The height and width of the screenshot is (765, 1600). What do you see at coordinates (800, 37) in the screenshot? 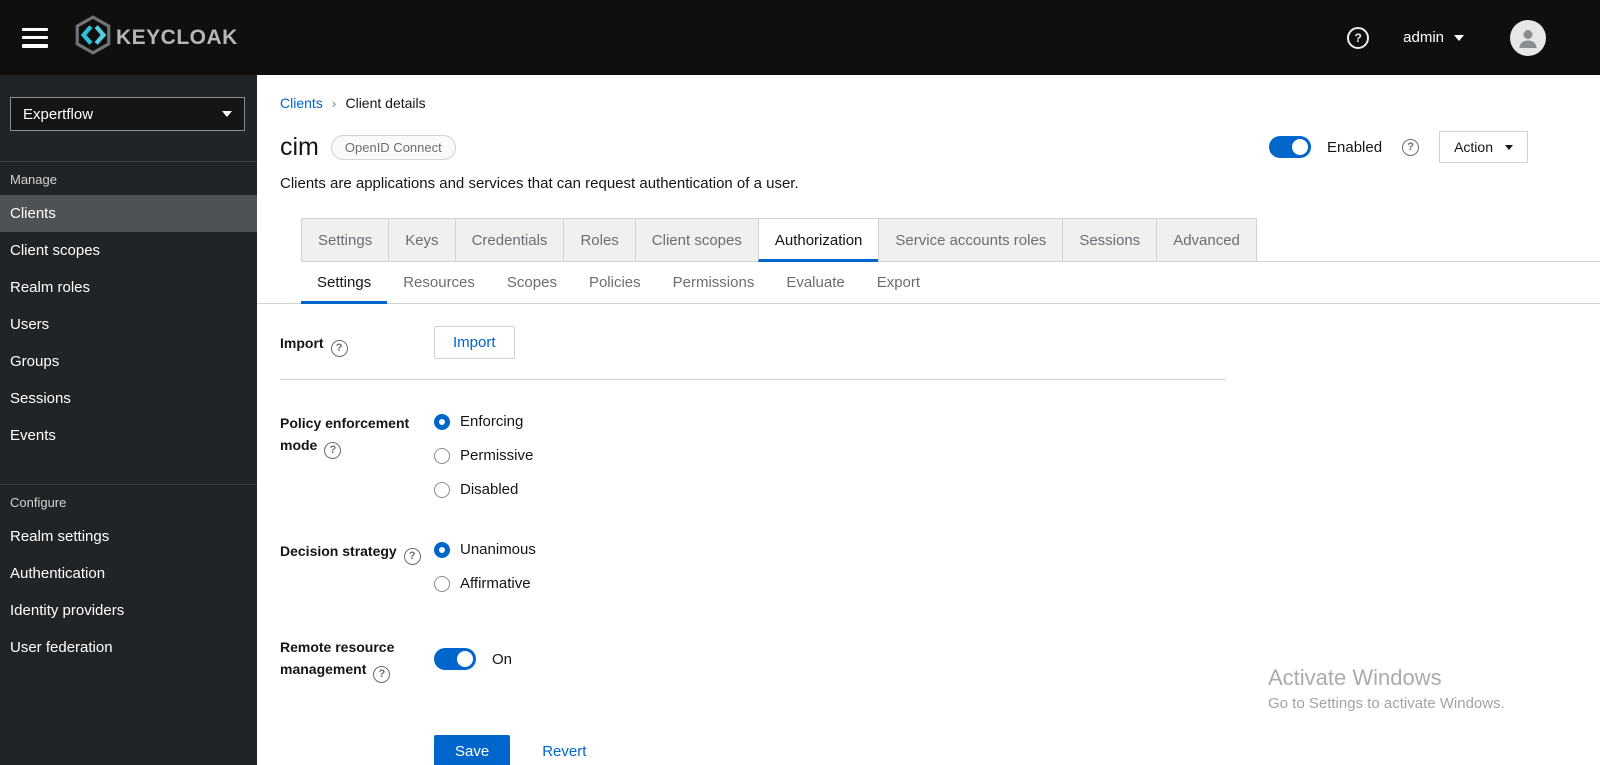
I see `masthead: KEYCLOAK ? admin` at bounding box center [800, 37].